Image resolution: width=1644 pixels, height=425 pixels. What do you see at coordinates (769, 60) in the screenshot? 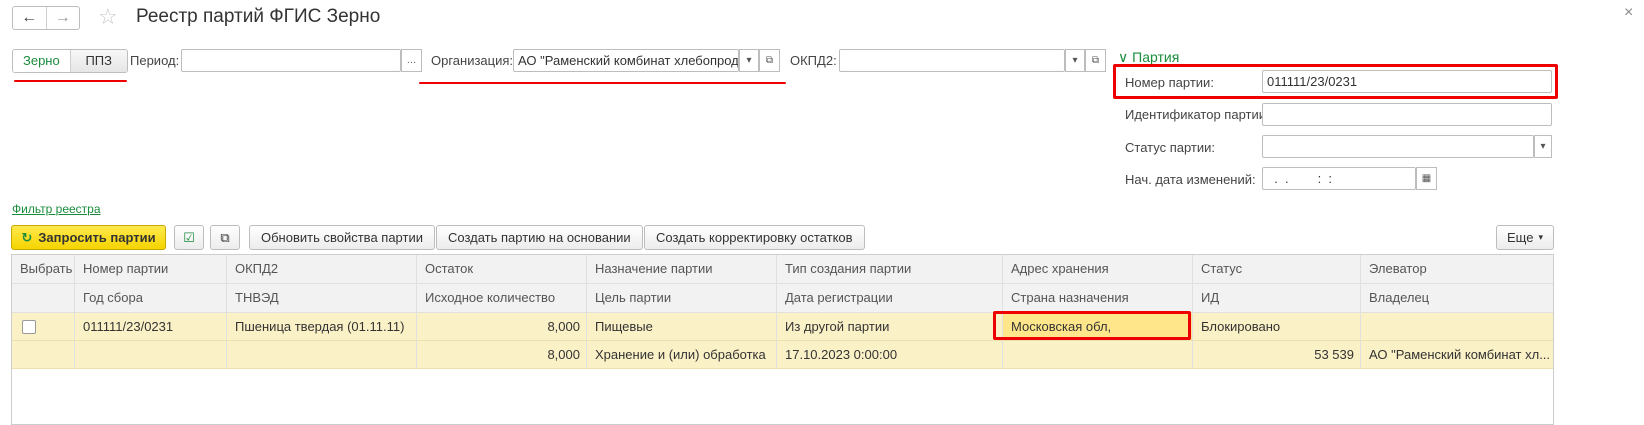
I see `organization-open-button: ⧉` at bounding box center [769, 60].